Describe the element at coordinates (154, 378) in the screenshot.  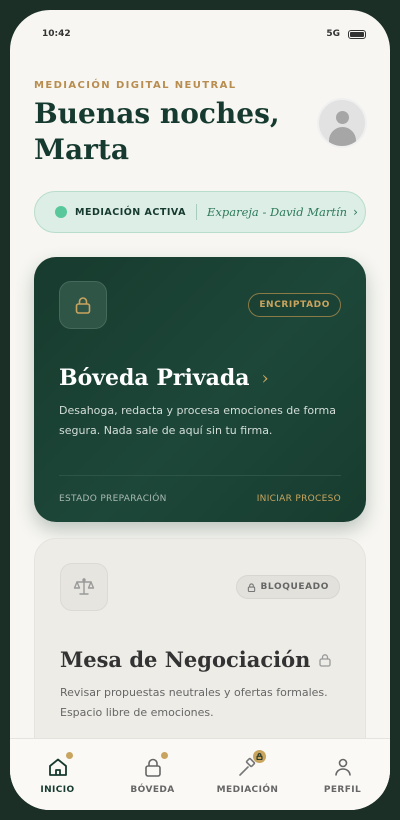
I see `vault-title: Bóveda Privada` at that location.